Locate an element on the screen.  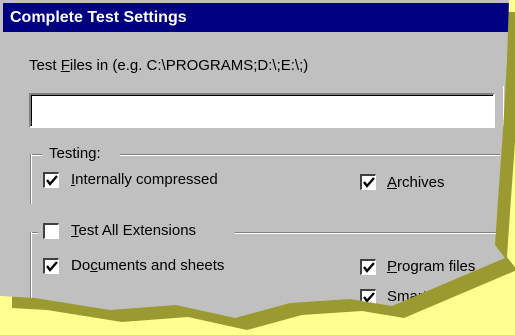
documents-and-sheets-checkbox is located at coordinates (51, 266).